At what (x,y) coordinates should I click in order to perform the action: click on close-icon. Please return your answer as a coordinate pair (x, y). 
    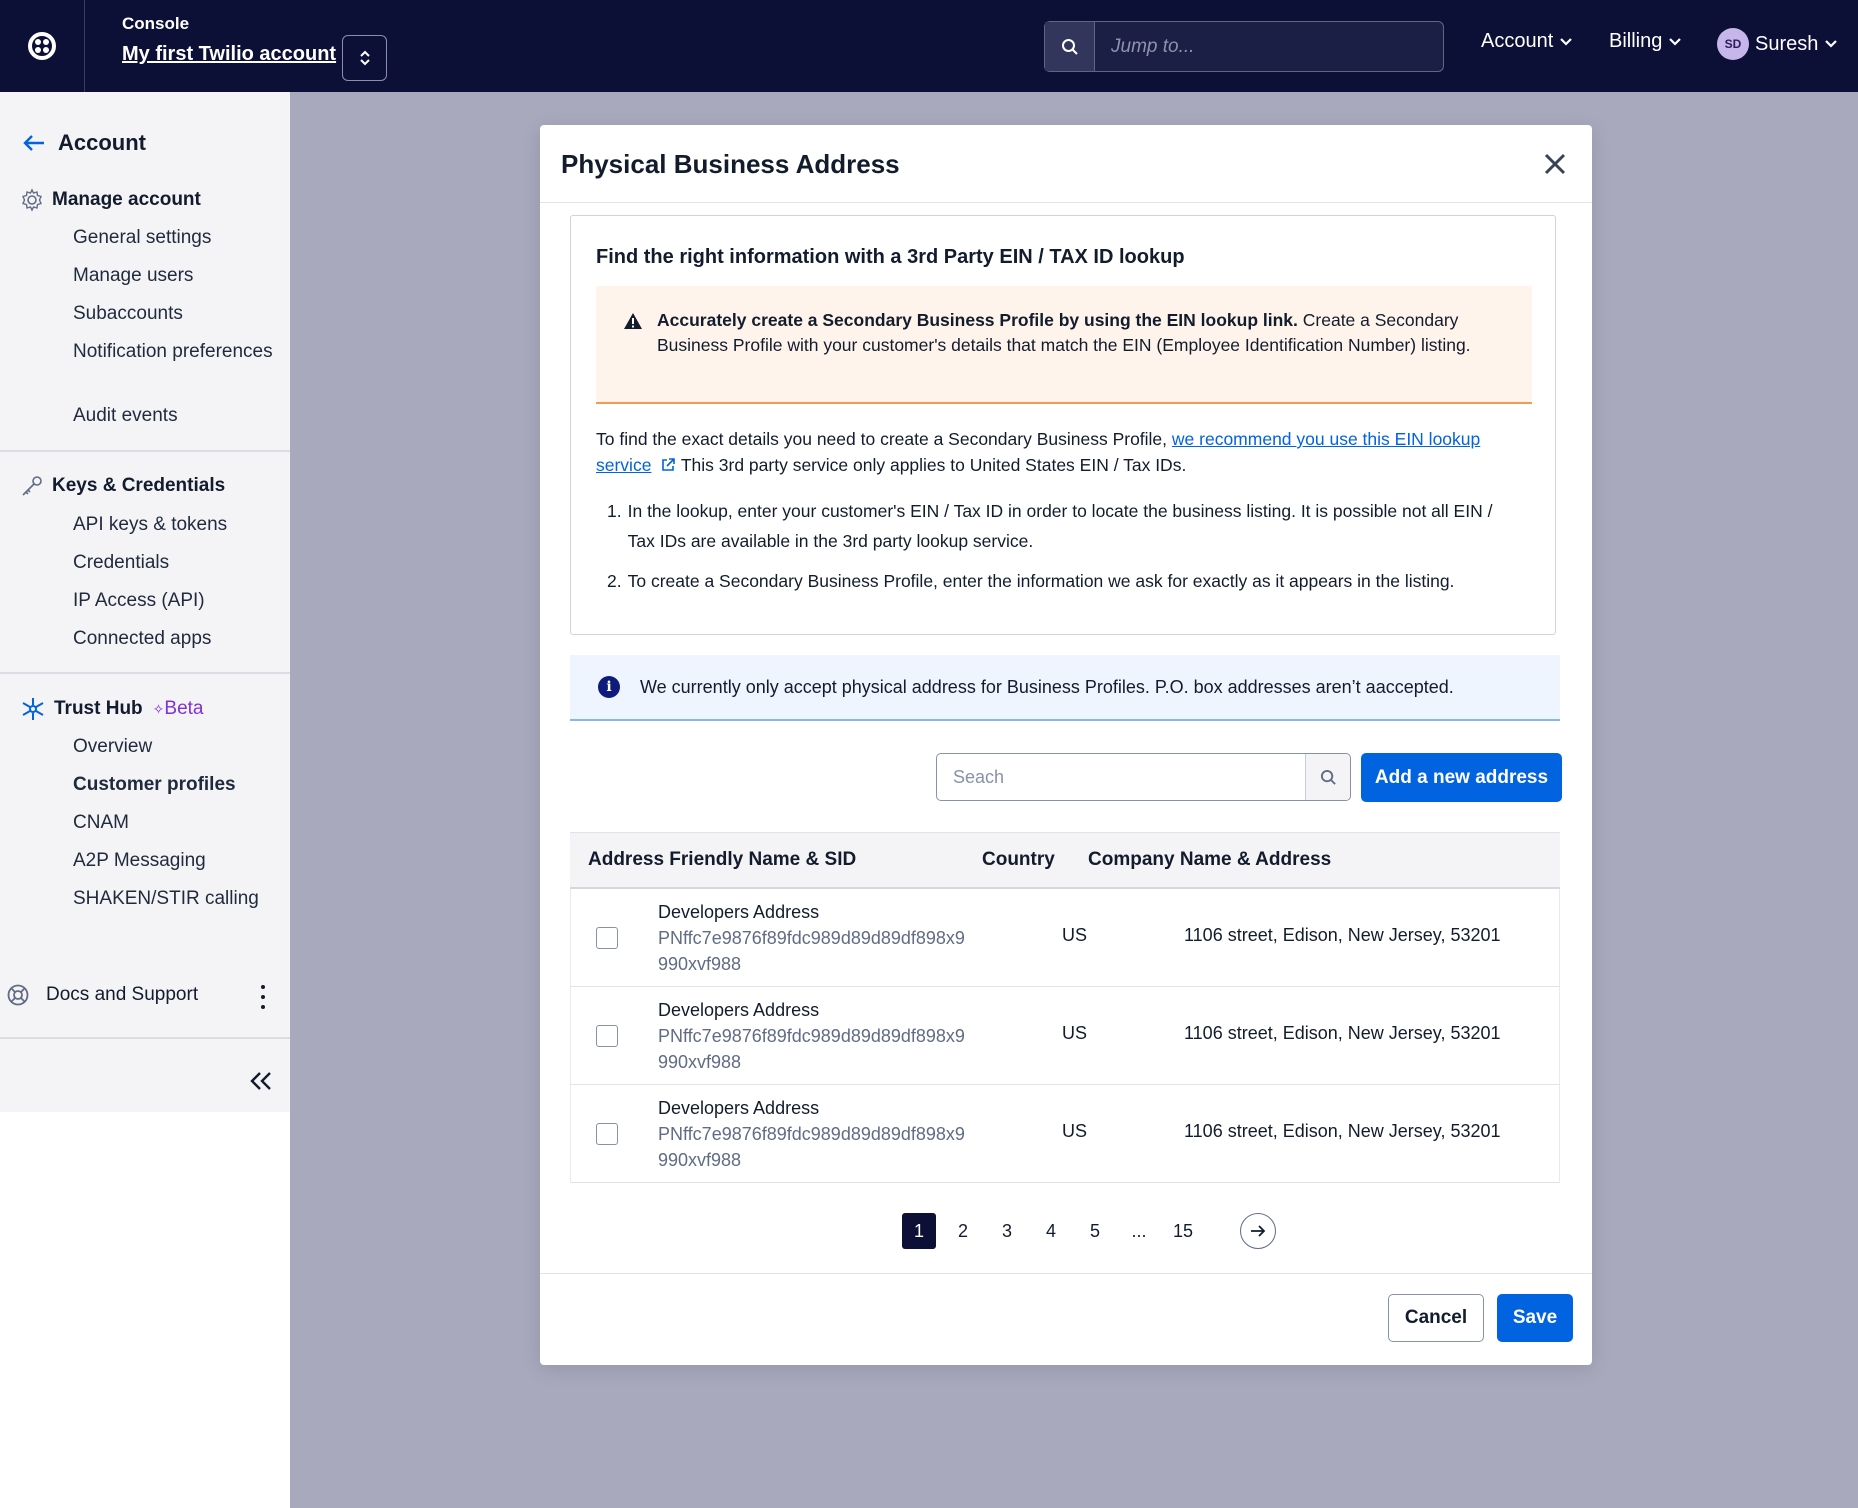
    Looking at the image, I should click on (1555, 164).